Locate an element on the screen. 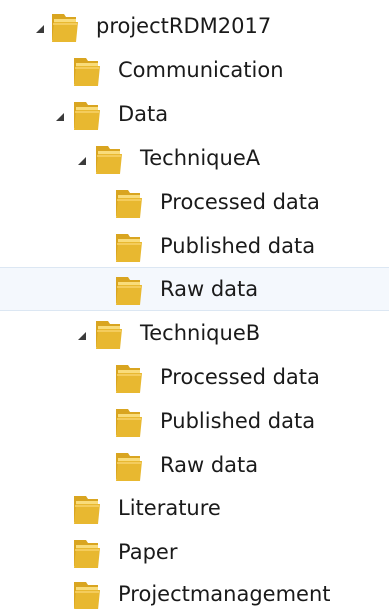  tree-item-techniqueb-raw-data: Raw data is located at coordinates (194, 465).